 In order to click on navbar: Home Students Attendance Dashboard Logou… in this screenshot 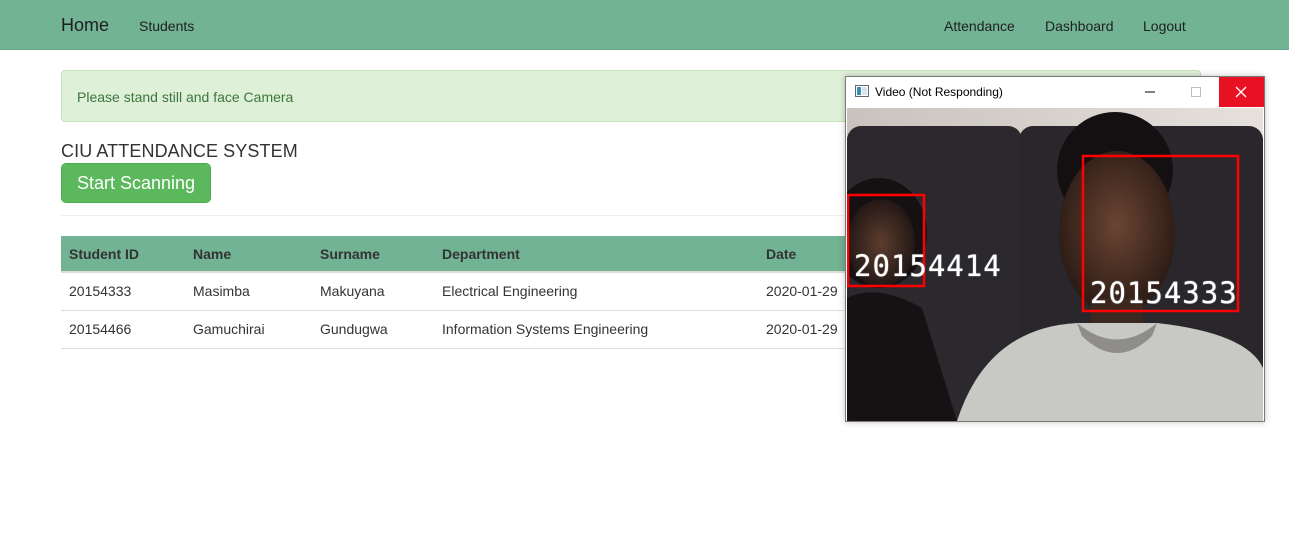, I will do `click(644, 25)`.